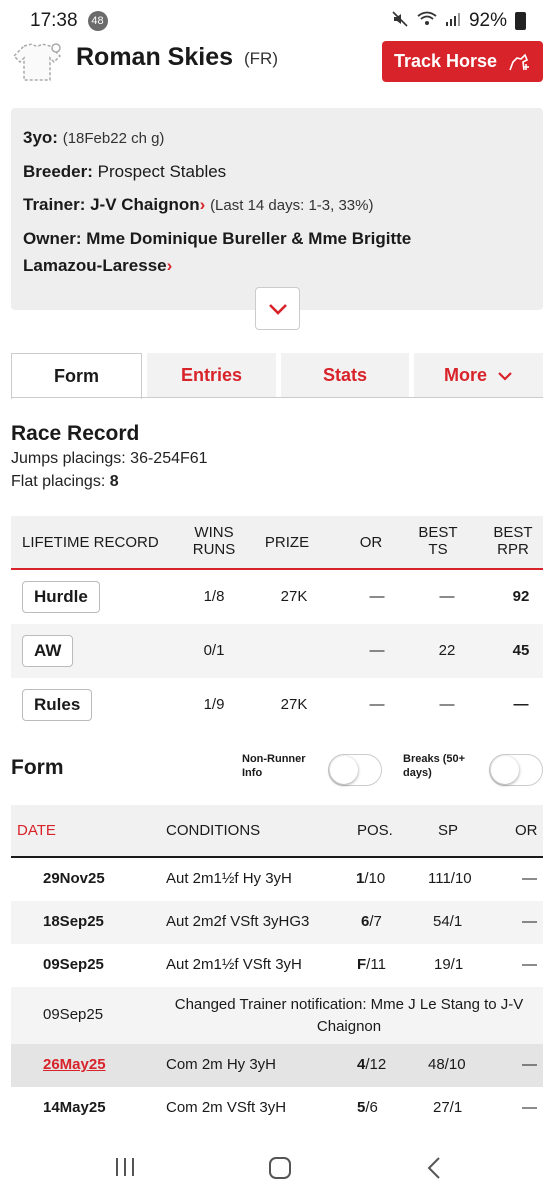 Image resolution: width=554 pixels, height=1200 pixels. I want to click on tab-form-label: Form, so click(76, 376).